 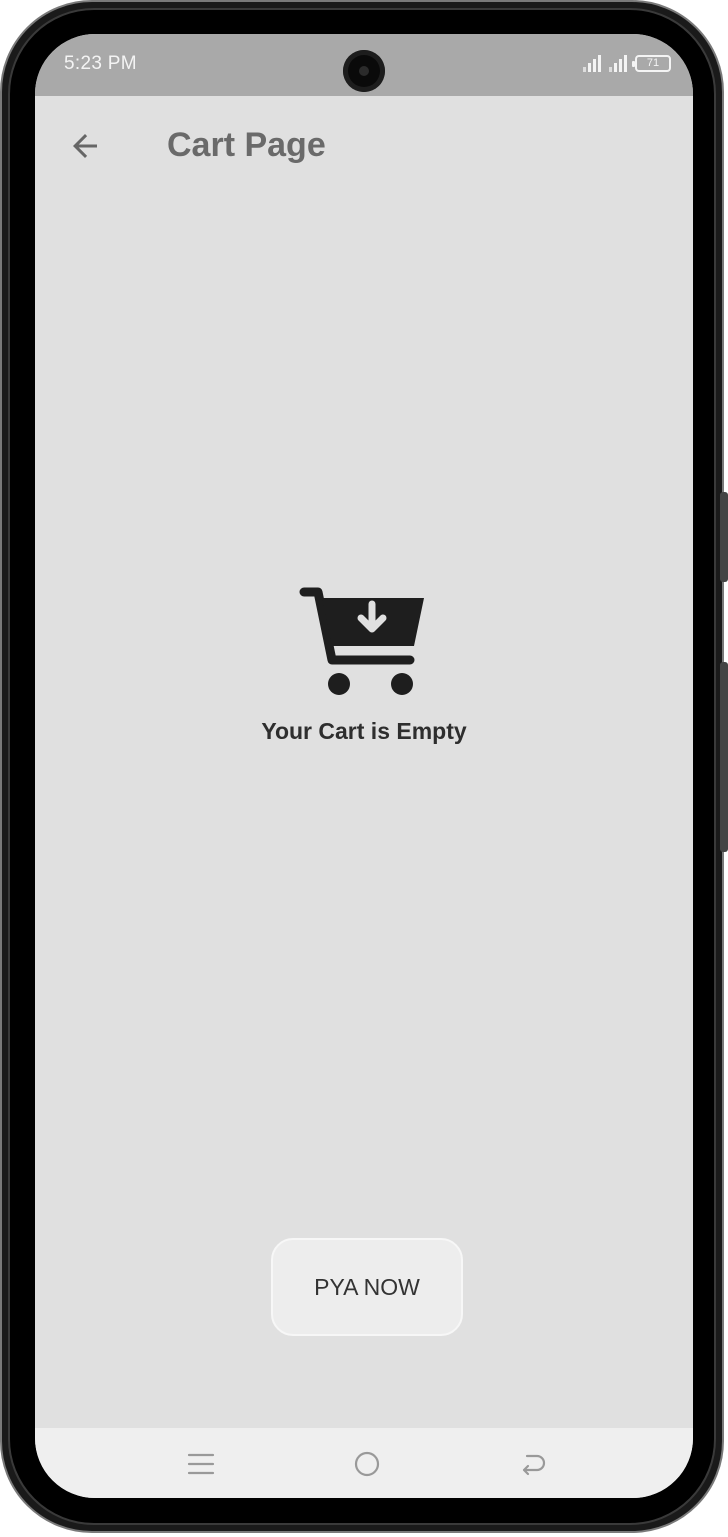 What do you see at coordinates (367, 1287) in the screenshot?
I see `pay-now-button: PYA NOW` at bounding box center [367, 1287].